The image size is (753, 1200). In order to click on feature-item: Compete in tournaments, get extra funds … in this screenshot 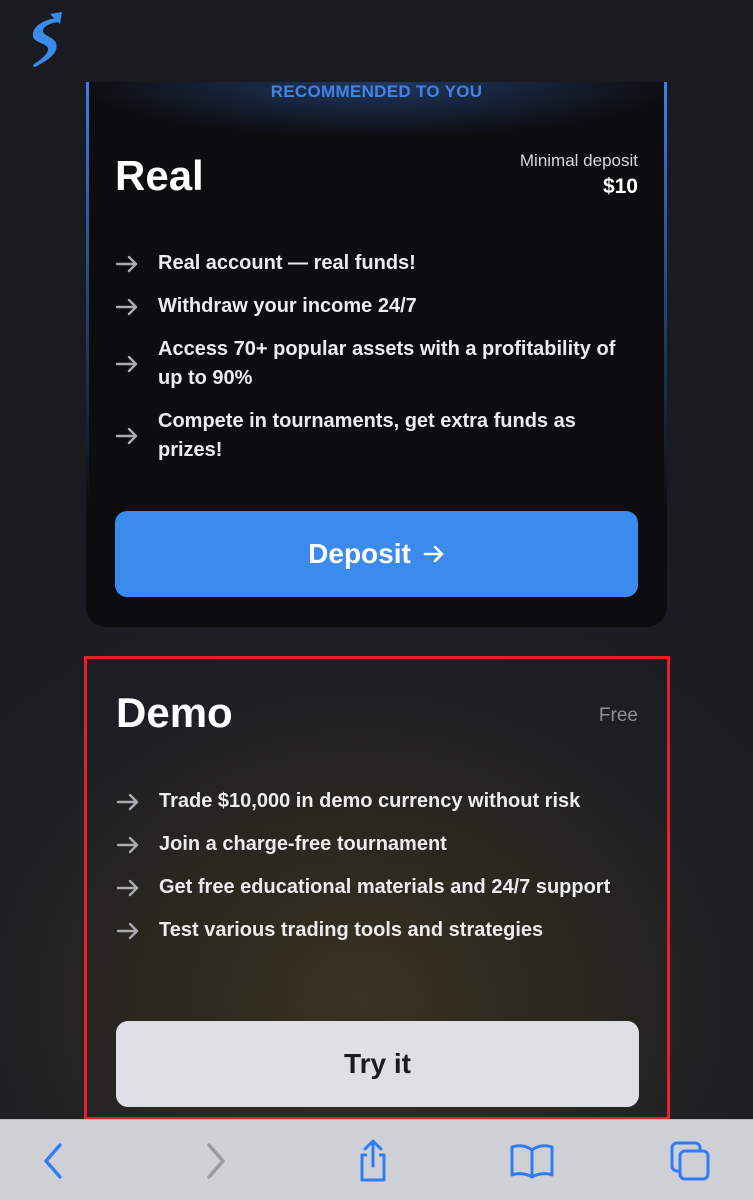, I will do `click(380, 436)`.